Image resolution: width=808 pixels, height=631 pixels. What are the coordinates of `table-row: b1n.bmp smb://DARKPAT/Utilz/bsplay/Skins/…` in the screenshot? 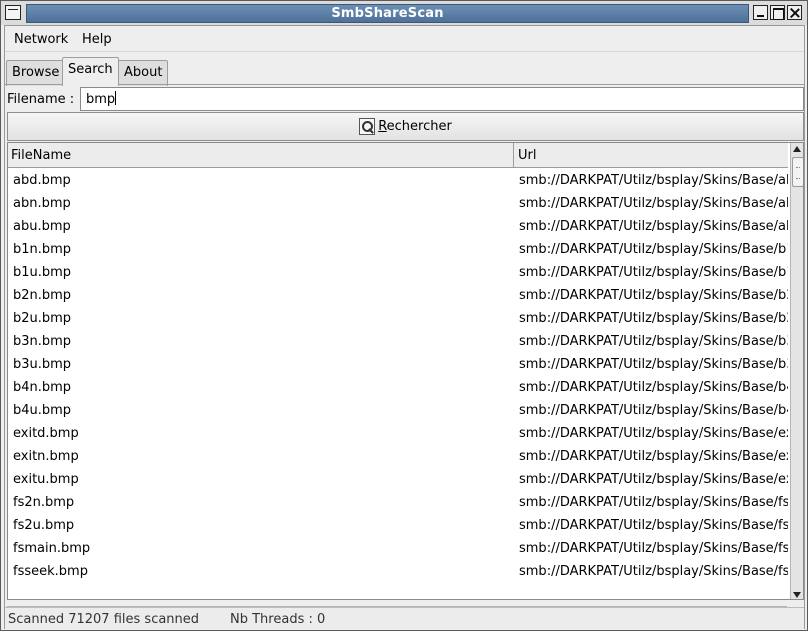 It's located at (398, 249).